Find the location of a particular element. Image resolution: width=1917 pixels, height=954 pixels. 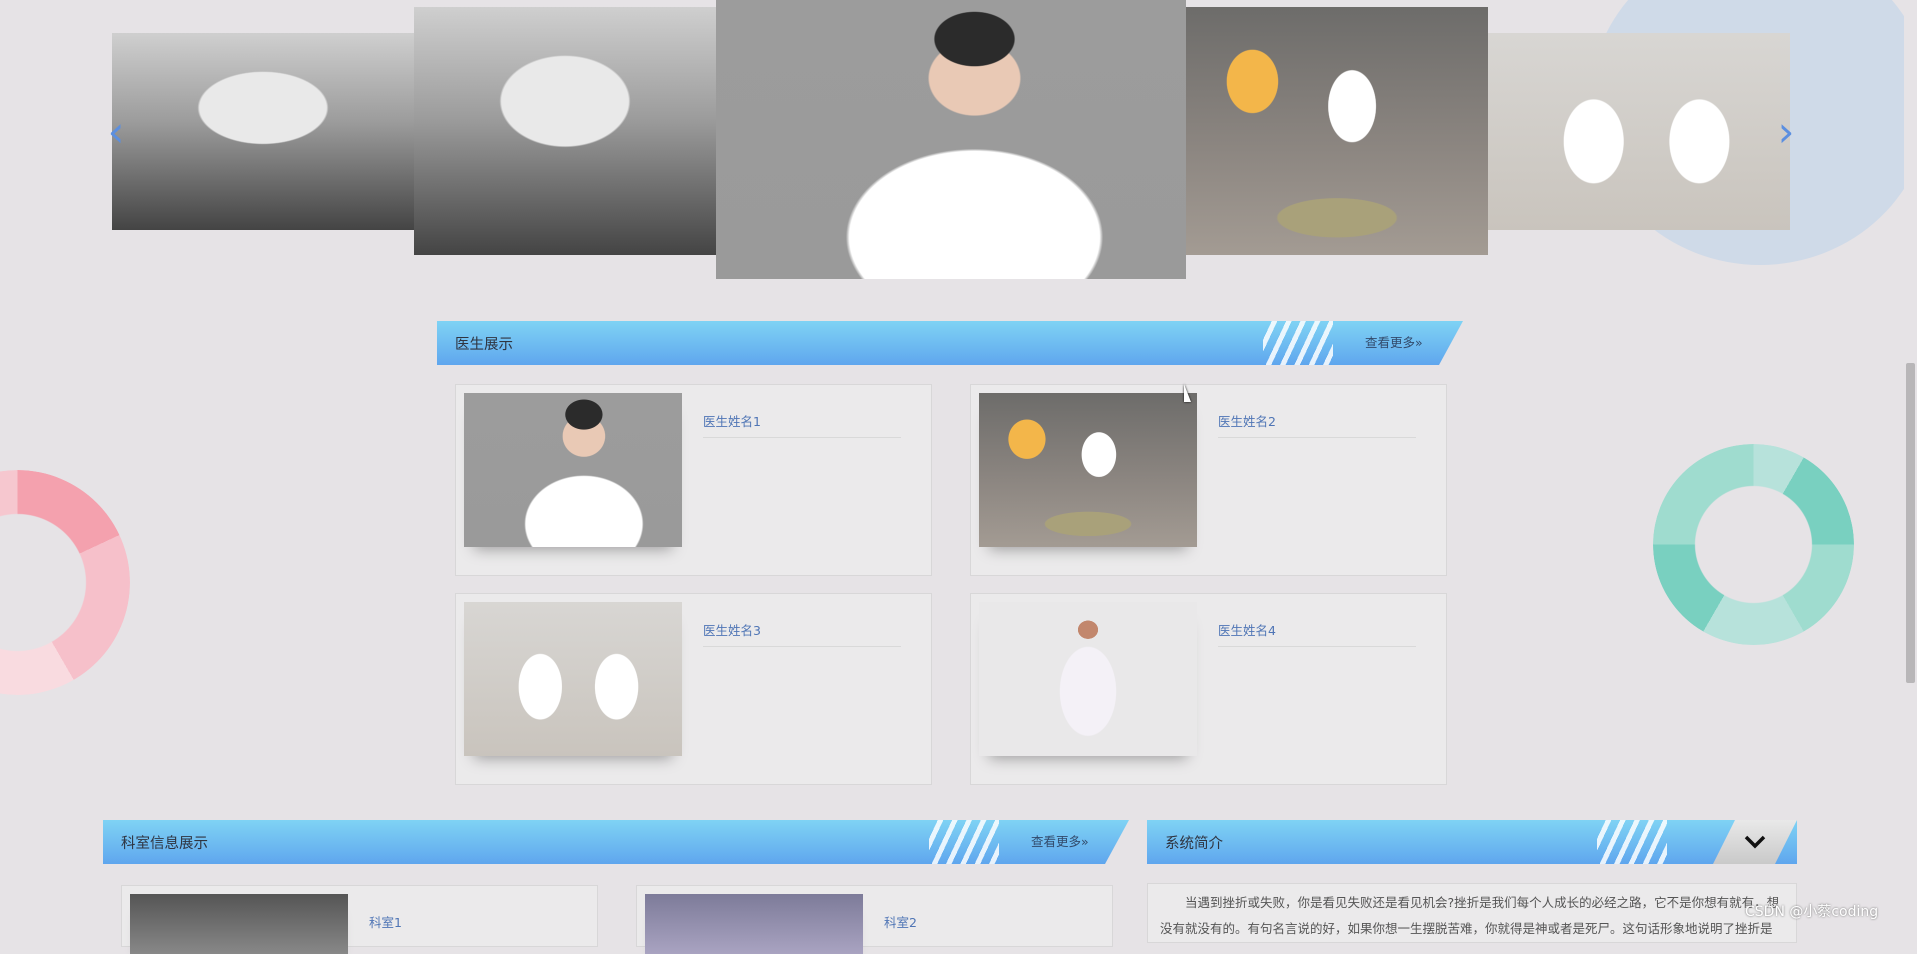

department-name-link: 科室2 is located at coordinates (900, 921).